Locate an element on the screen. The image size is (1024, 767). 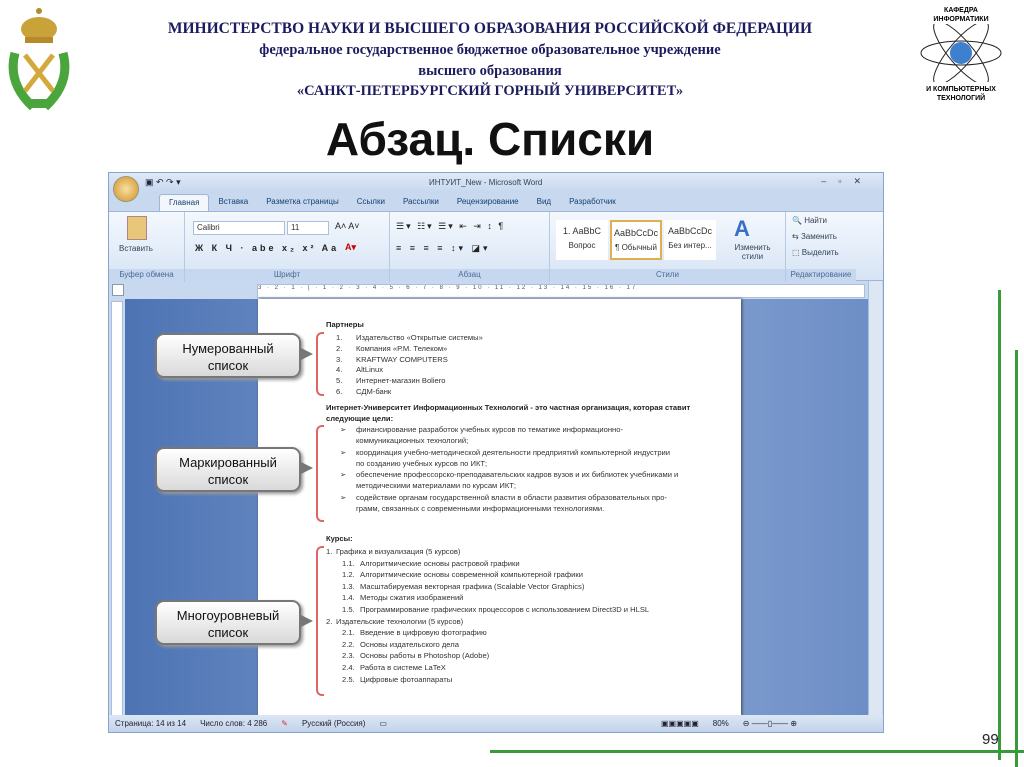
tab-6: Вид is located at coordinates (544, 203).